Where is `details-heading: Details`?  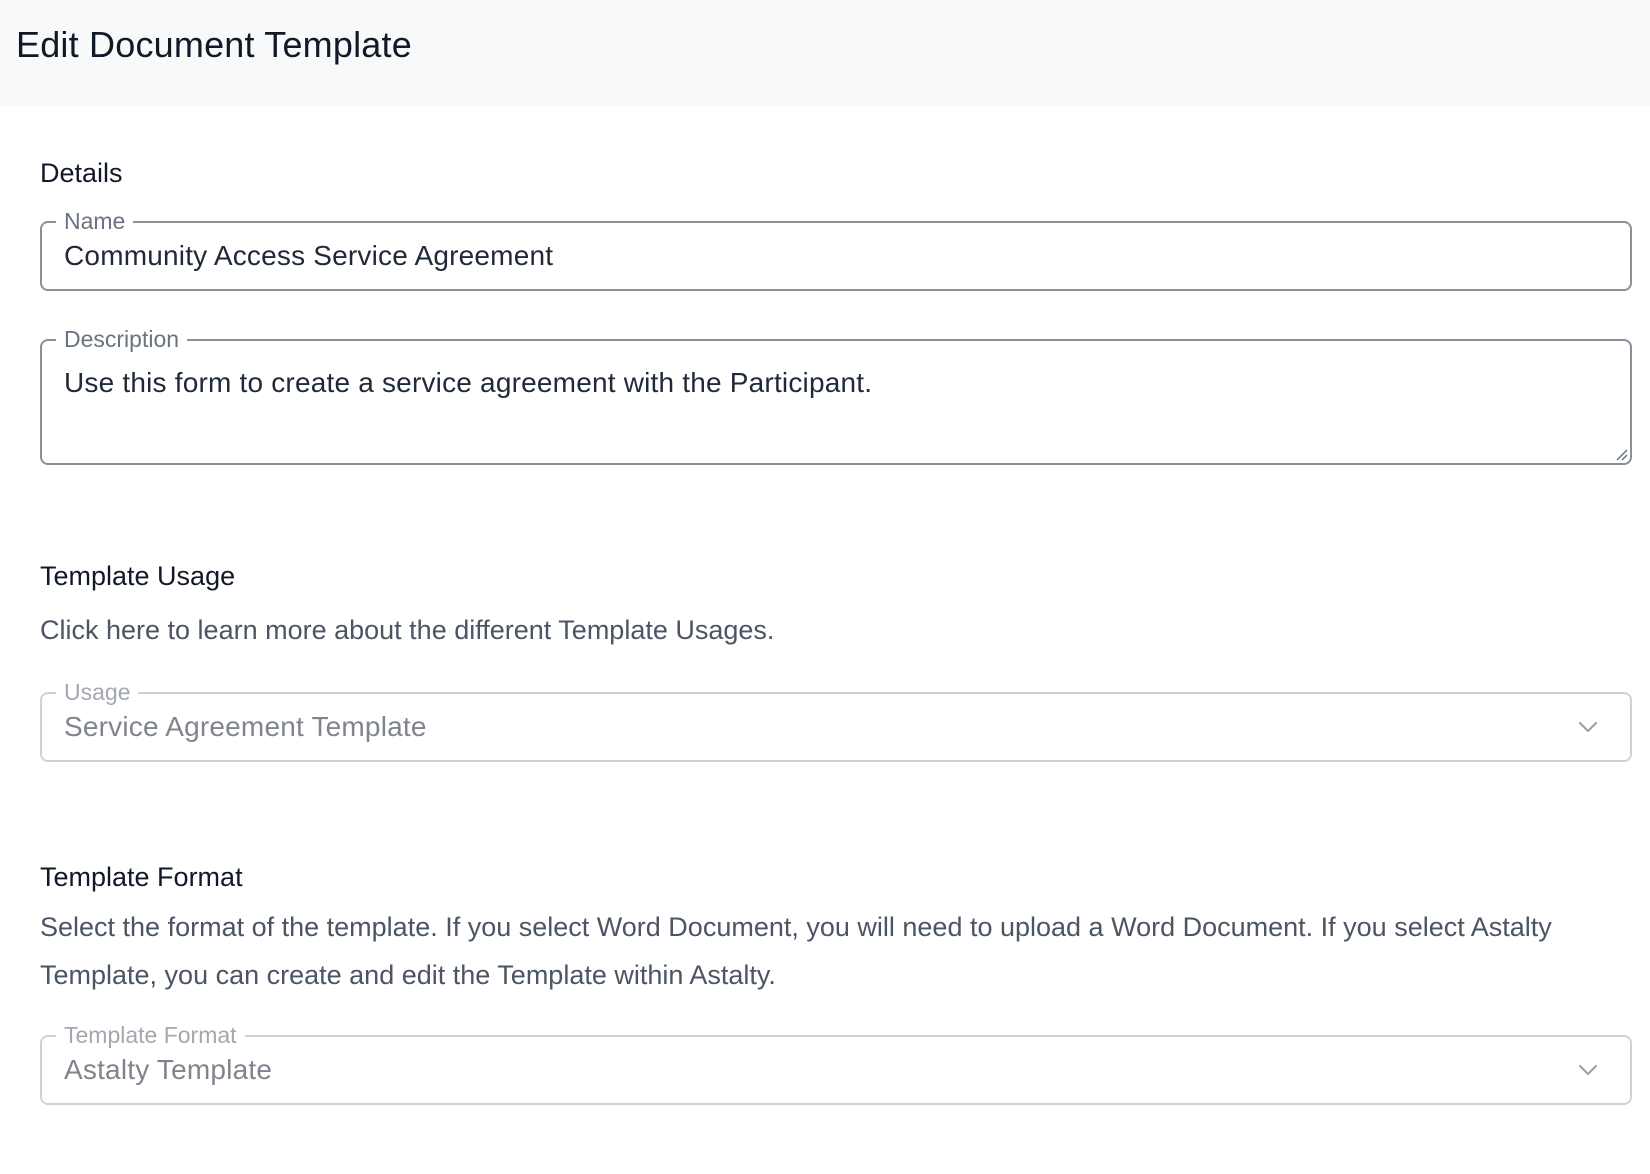 details-heading: Details is located at coordinates (81, 173).